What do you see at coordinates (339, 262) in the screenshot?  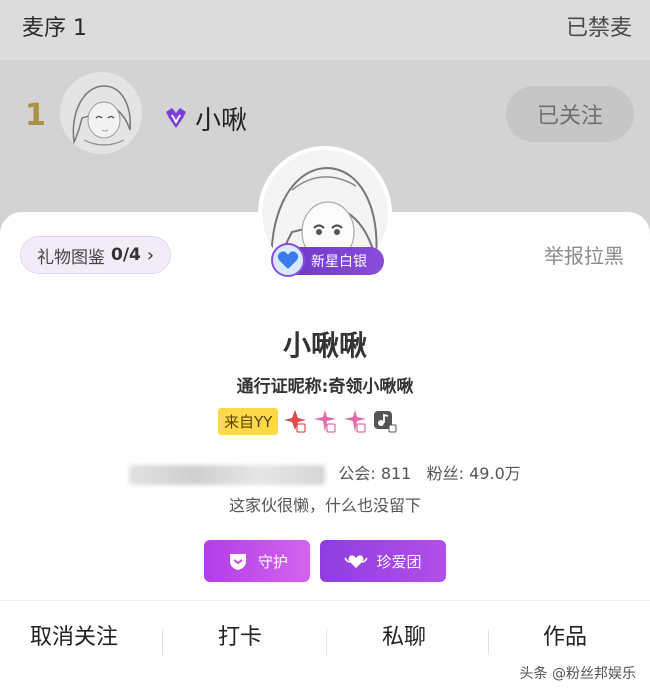 I see `level-badge-label: 新星白银` at bounding box center [339, 262].